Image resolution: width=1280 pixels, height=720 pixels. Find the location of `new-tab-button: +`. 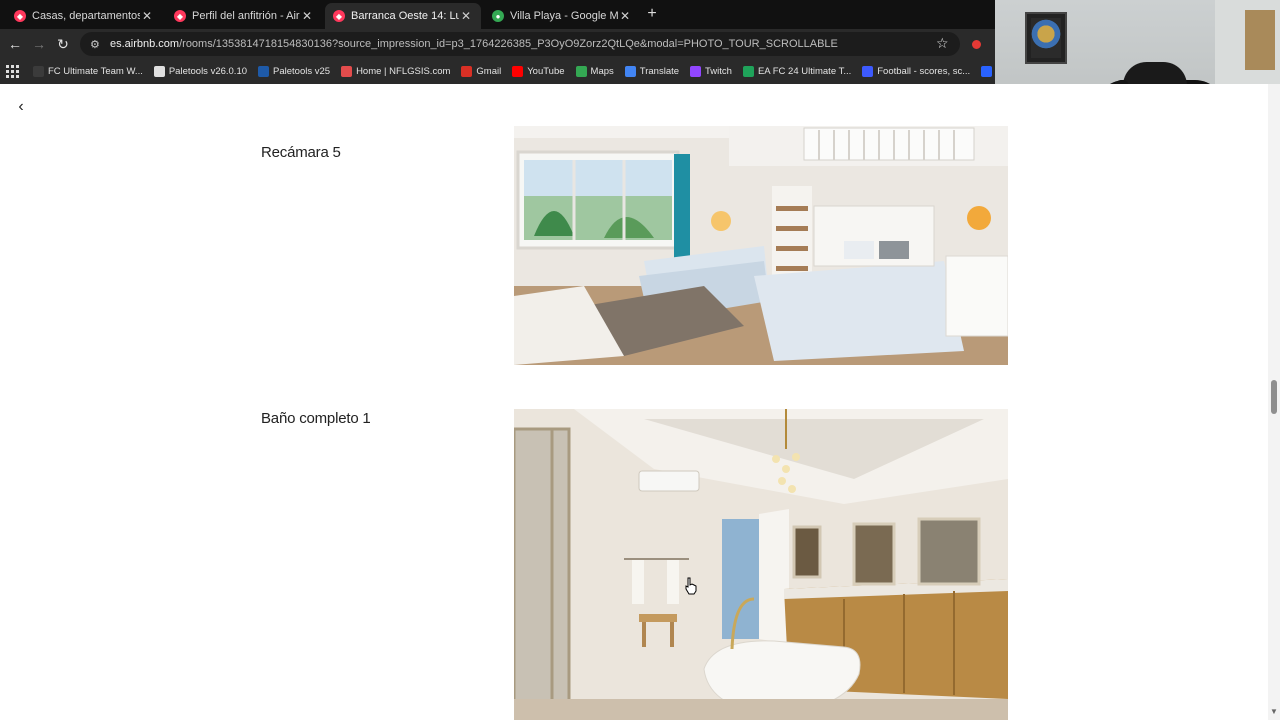

new-tab-button: + is located at coordinates (652, 14).